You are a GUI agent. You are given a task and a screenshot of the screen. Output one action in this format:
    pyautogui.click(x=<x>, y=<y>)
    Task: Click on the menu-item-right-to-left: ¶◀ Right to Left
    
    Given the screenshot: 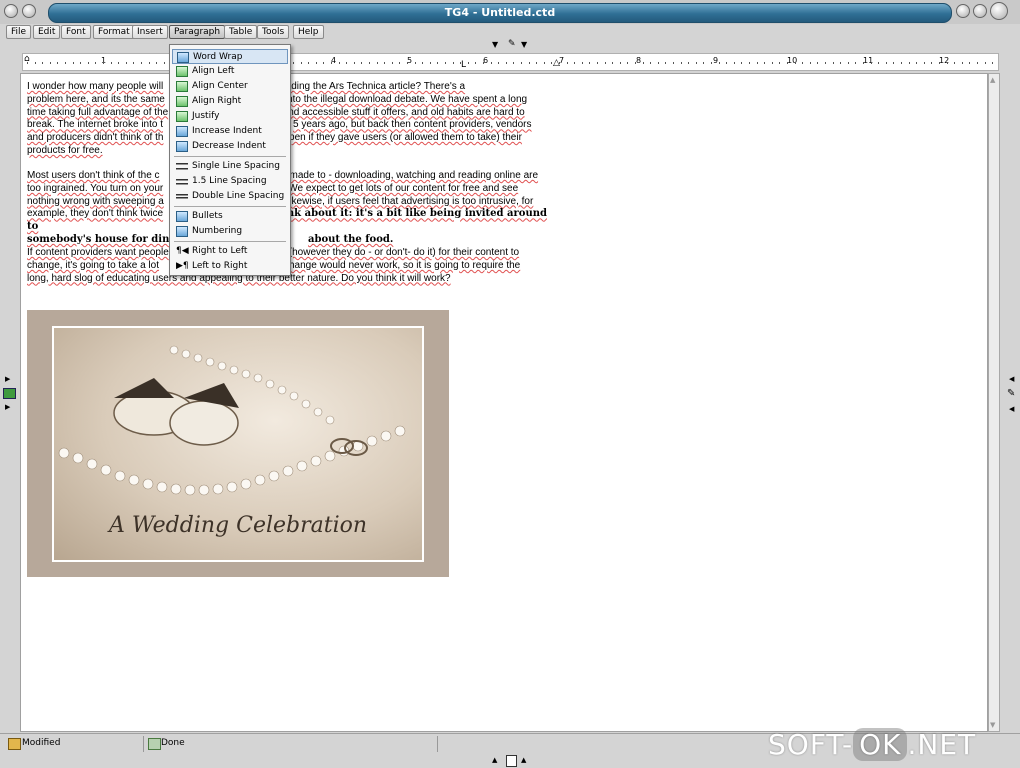 What is the action you would take?
    pyautogui.click(x=230, y=251)
    